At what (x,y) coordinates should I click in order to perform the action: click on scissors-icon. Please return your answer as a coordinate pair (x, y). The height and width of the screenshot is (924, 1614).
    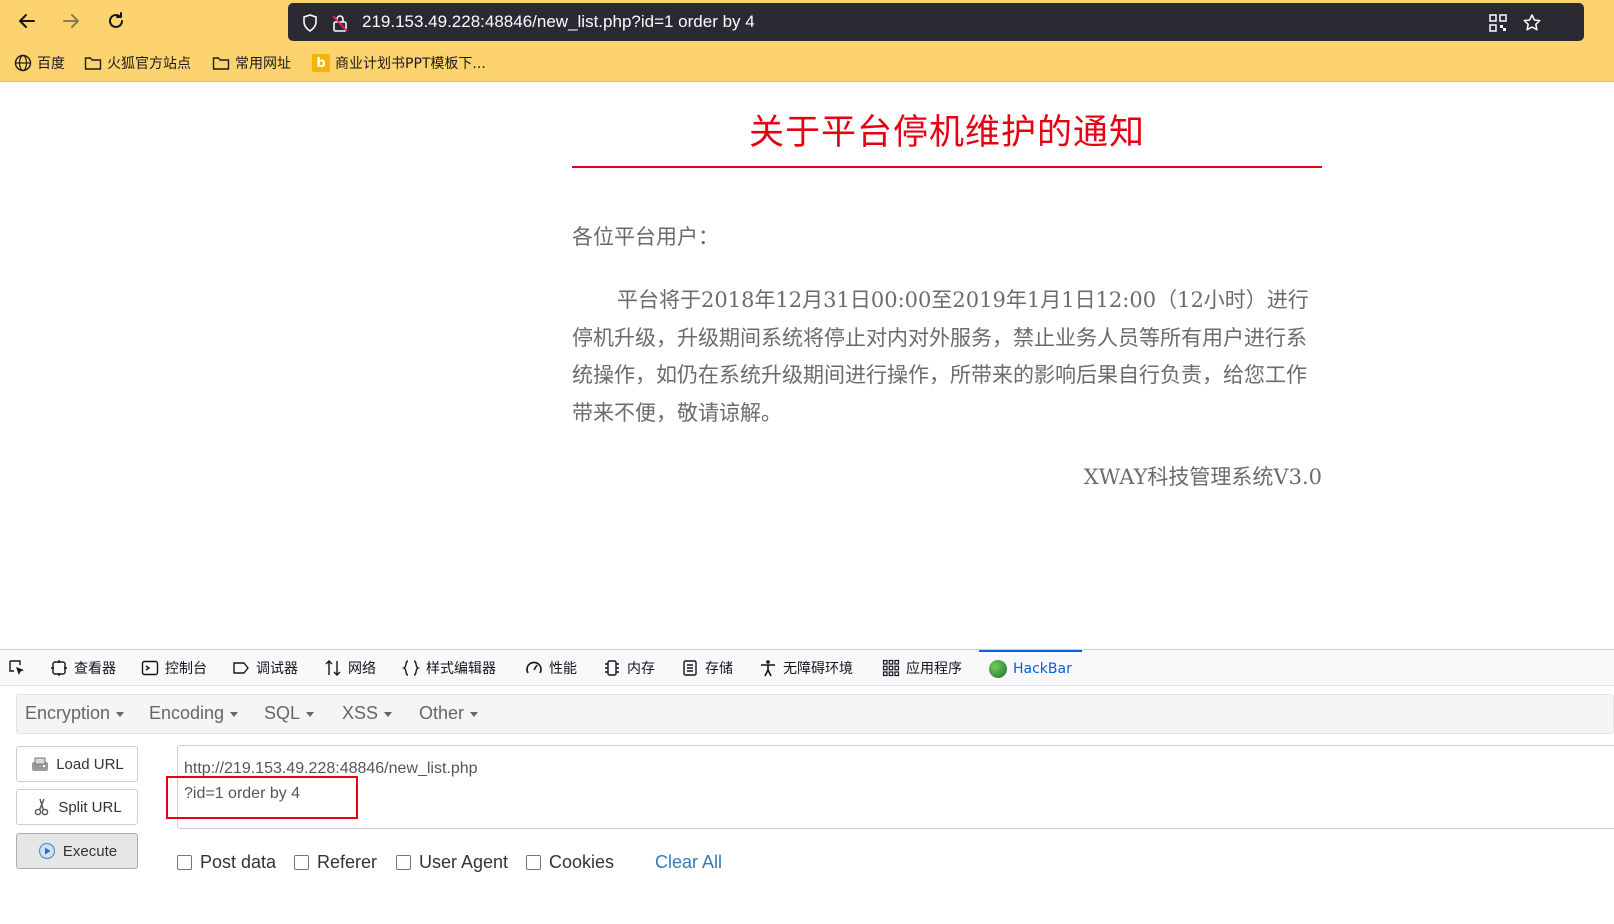
    Looking at the image, I should click on (42, 807).